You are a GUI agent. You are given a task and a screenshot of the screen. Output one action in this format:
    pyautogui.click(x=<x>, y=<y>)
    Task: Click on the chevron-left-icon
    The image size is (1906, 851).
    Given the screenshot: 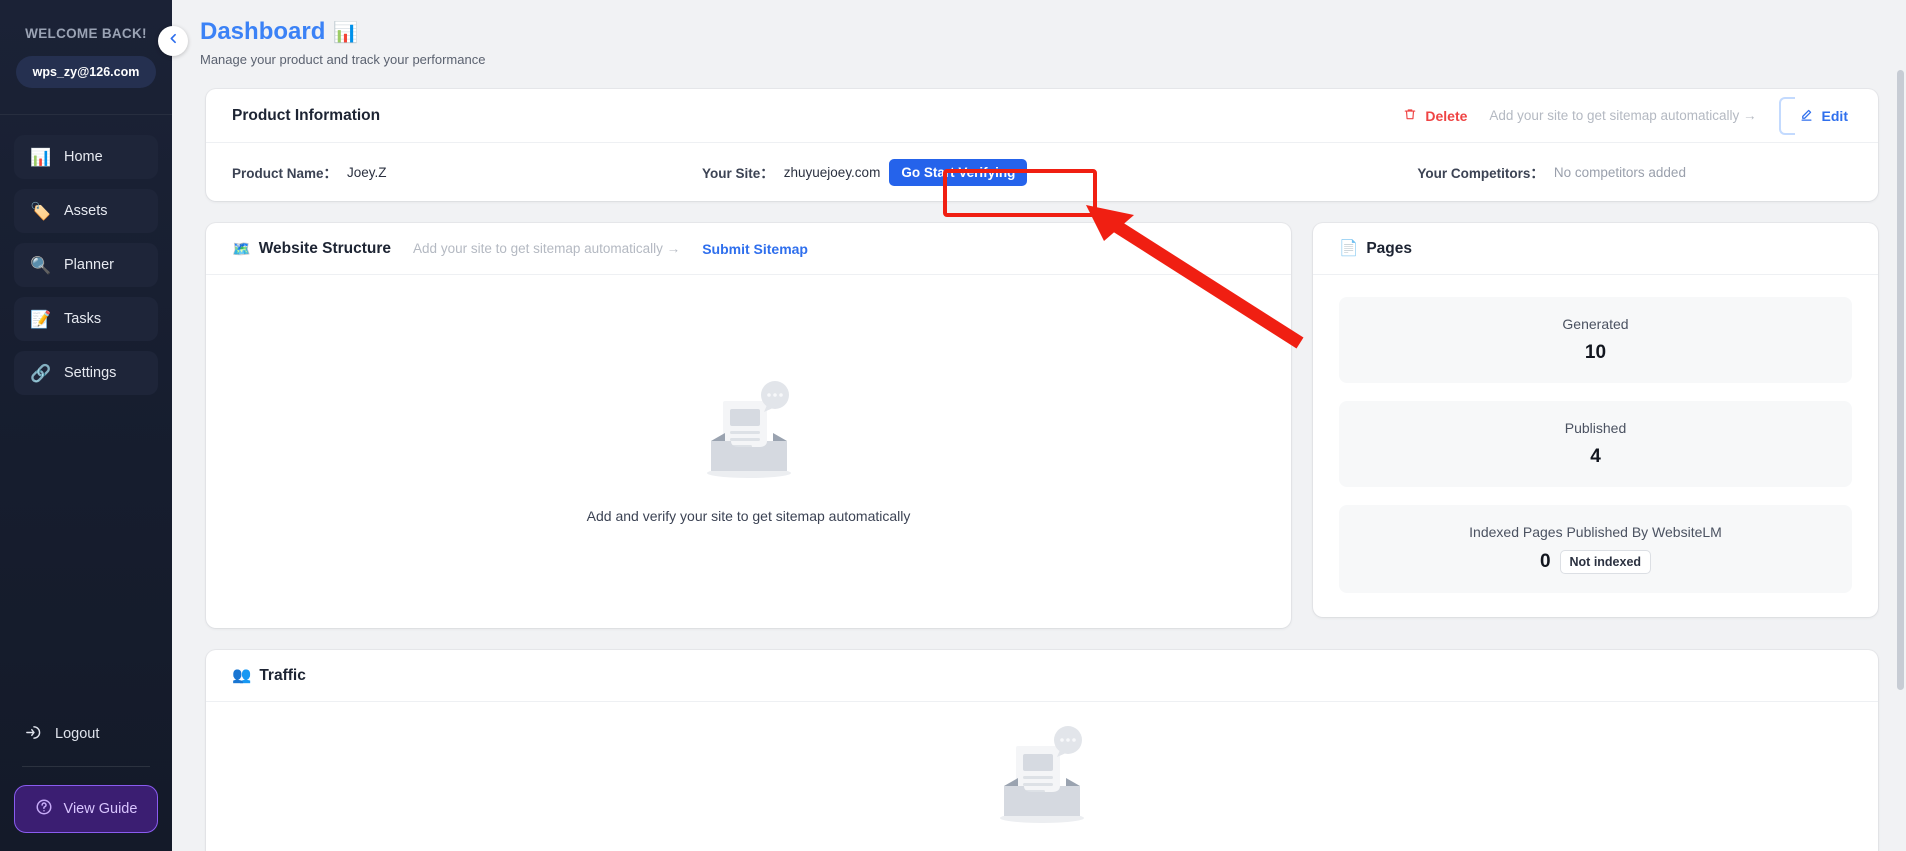 What is the action you would take?
    pyautogui.click(x=173, y=41)
    